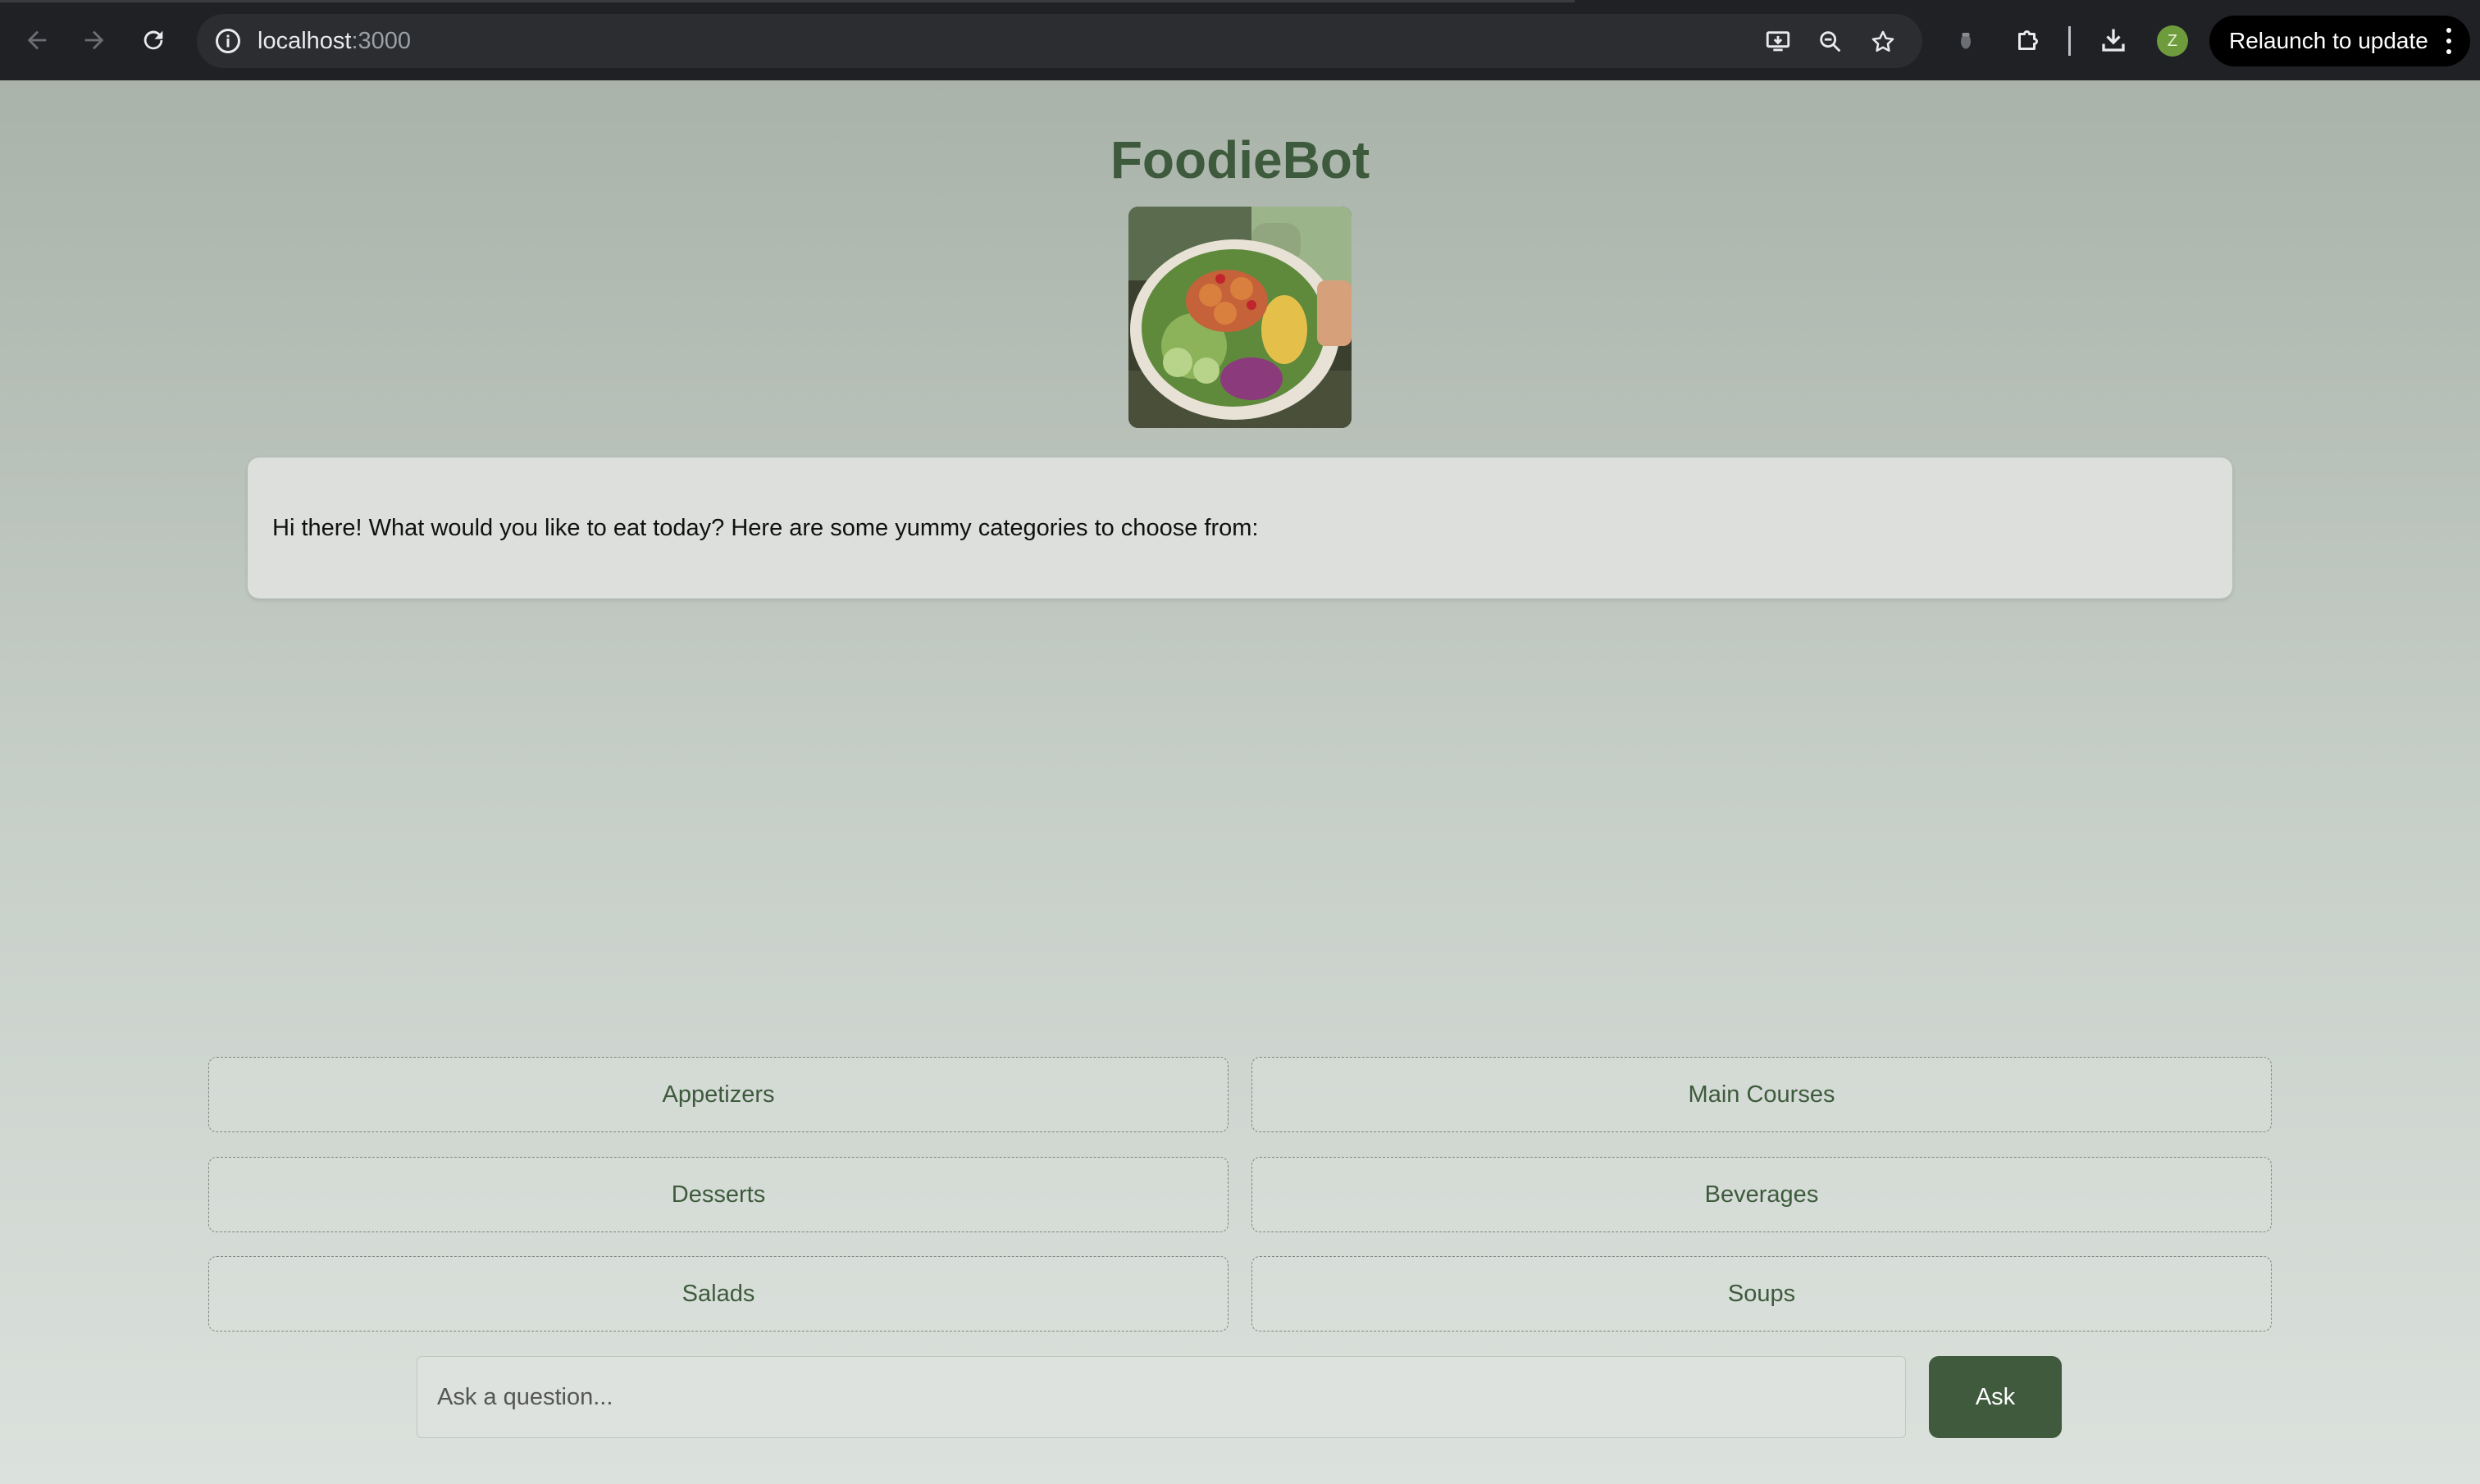 The width and height of the screenshot is (2480, 1484). I want to click on reload-icon, so click(153, 40).